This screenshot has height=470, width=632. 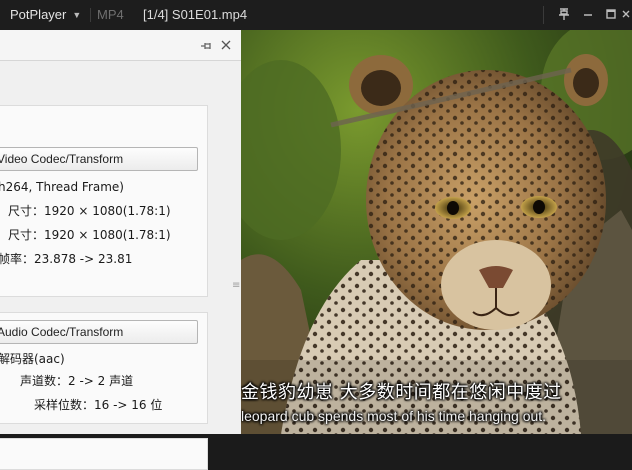 I want to click on app-menu-button: PotPlayer ▼, so click(x=45, y=15).